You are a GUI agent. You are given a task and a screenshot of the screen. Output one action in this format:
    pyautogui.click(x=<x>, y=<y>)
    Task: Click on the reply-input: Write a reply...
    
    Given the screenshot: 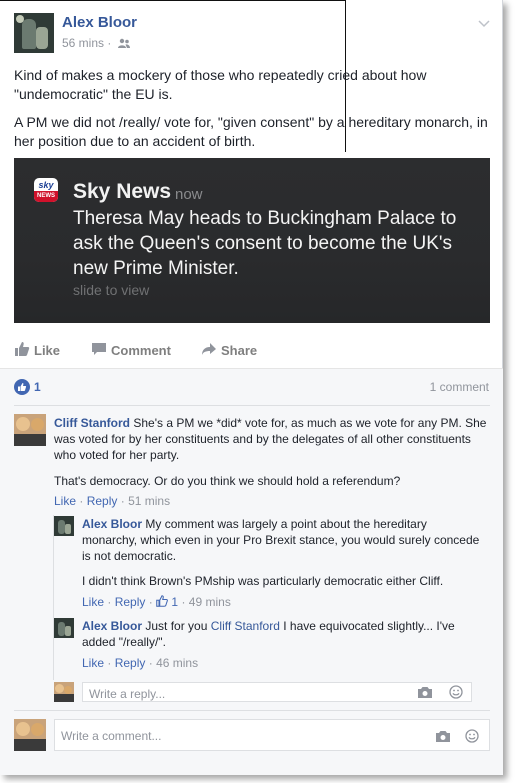 What is the action you would take?
    pyautogui.click(x=277, y=692)
    